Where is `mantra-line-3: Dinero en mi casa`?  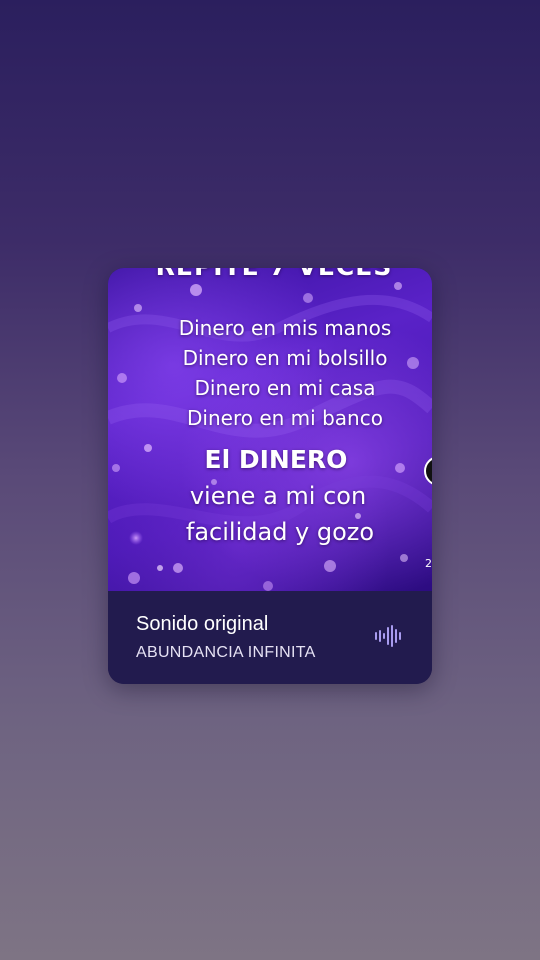
mantra-line-3: Dinero en mi casa is located at coordinates (285, 388).